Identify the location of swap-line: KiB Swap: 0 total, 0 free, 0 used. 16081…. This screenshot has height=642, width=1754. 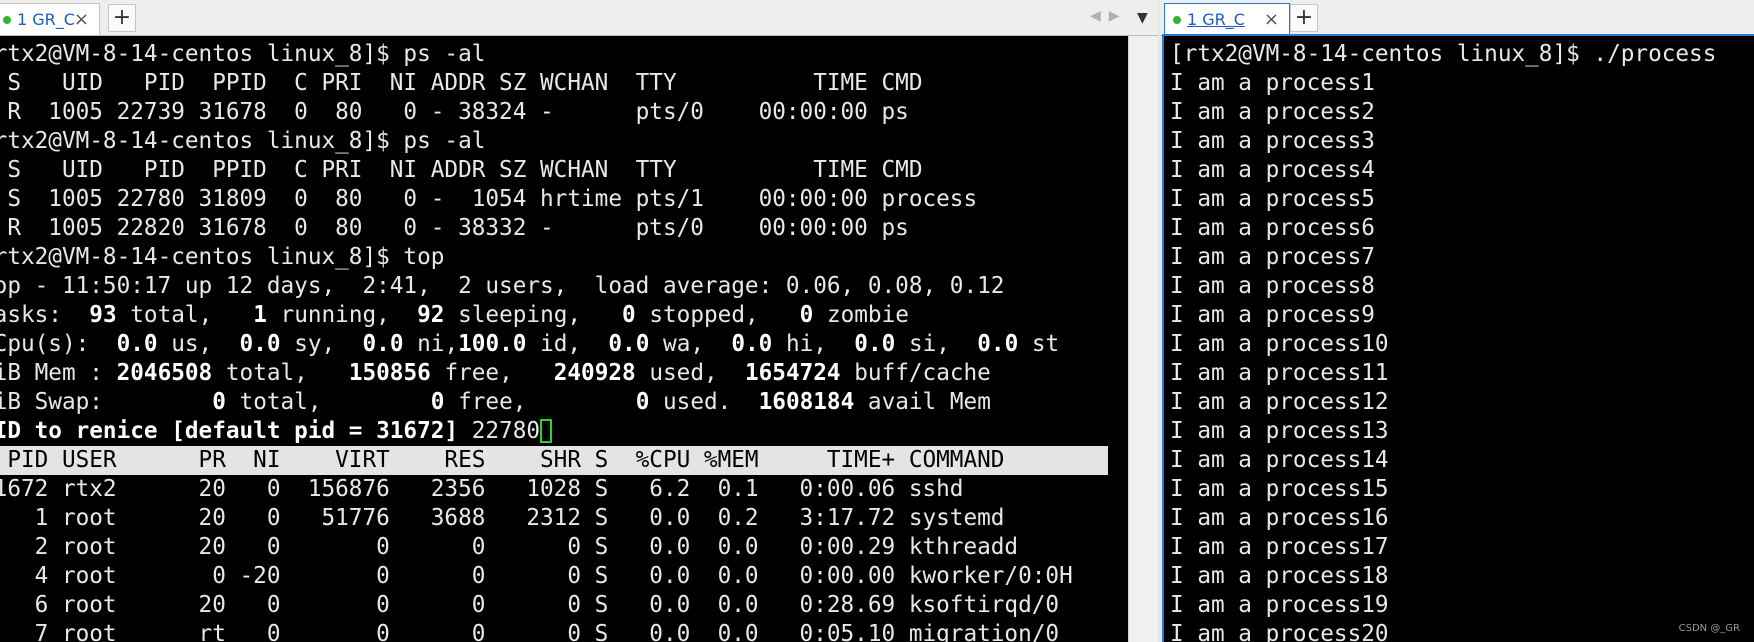
(495, 402).